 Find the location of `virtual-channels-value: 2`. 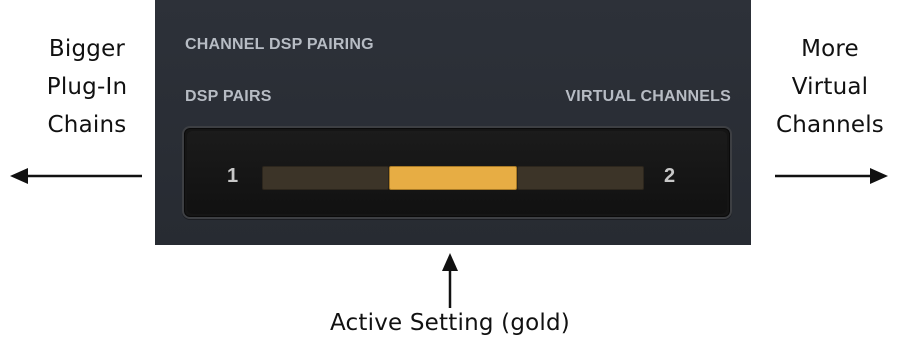

virtual-channels-value: 2 is located at coordinates (670, 176).